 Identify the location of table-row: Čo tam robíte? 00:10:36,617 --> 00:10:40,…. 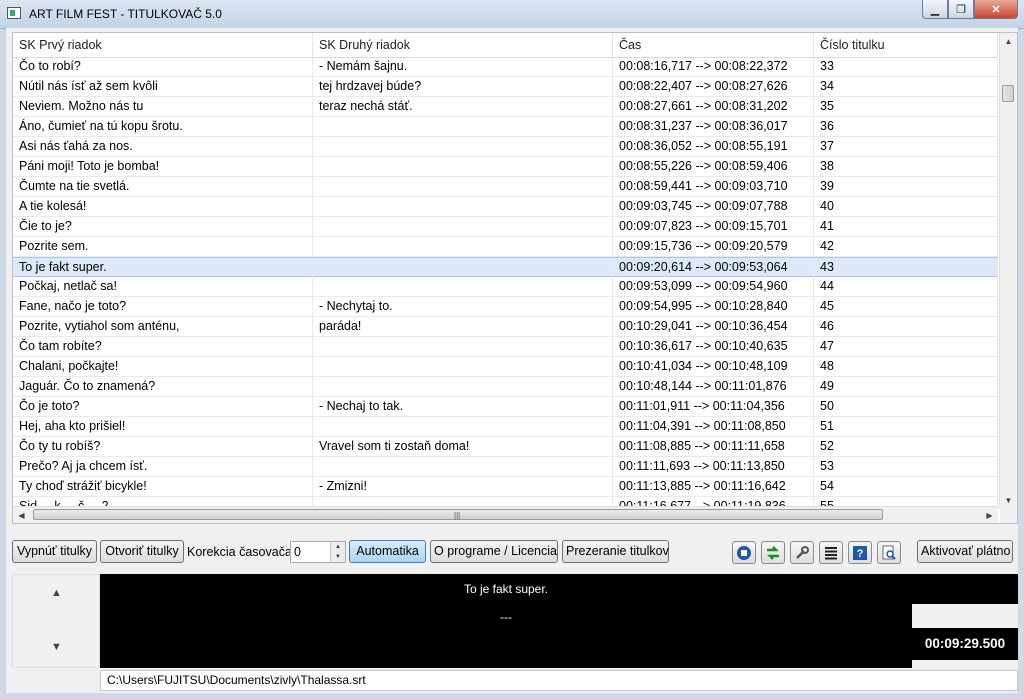
(505, 347).